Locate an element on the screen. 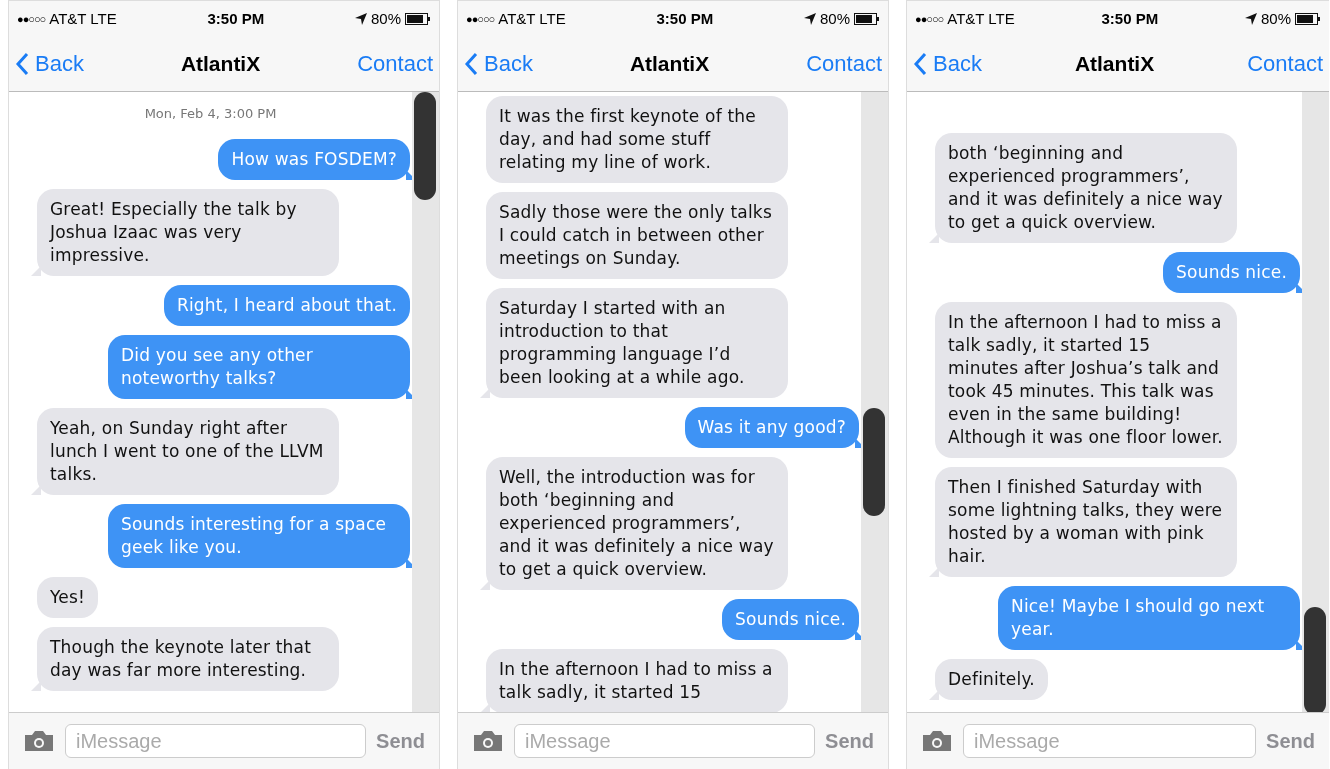 Image resolution: width=1330 pixels, height=769 pixels. received-message: It was the first keynote of the day, and had some stuff relating my line of work. is located at coordinates (637, 139).